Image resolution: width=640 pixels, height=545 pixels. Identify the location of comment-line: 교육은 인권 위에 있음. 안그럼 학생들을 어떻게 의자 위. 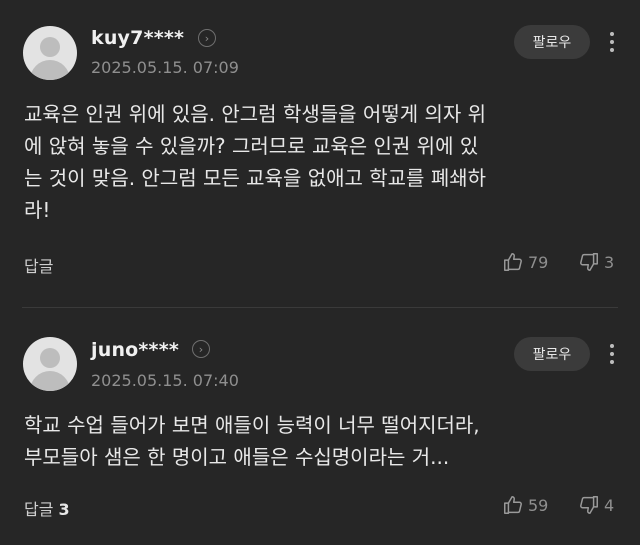
(255, 114).